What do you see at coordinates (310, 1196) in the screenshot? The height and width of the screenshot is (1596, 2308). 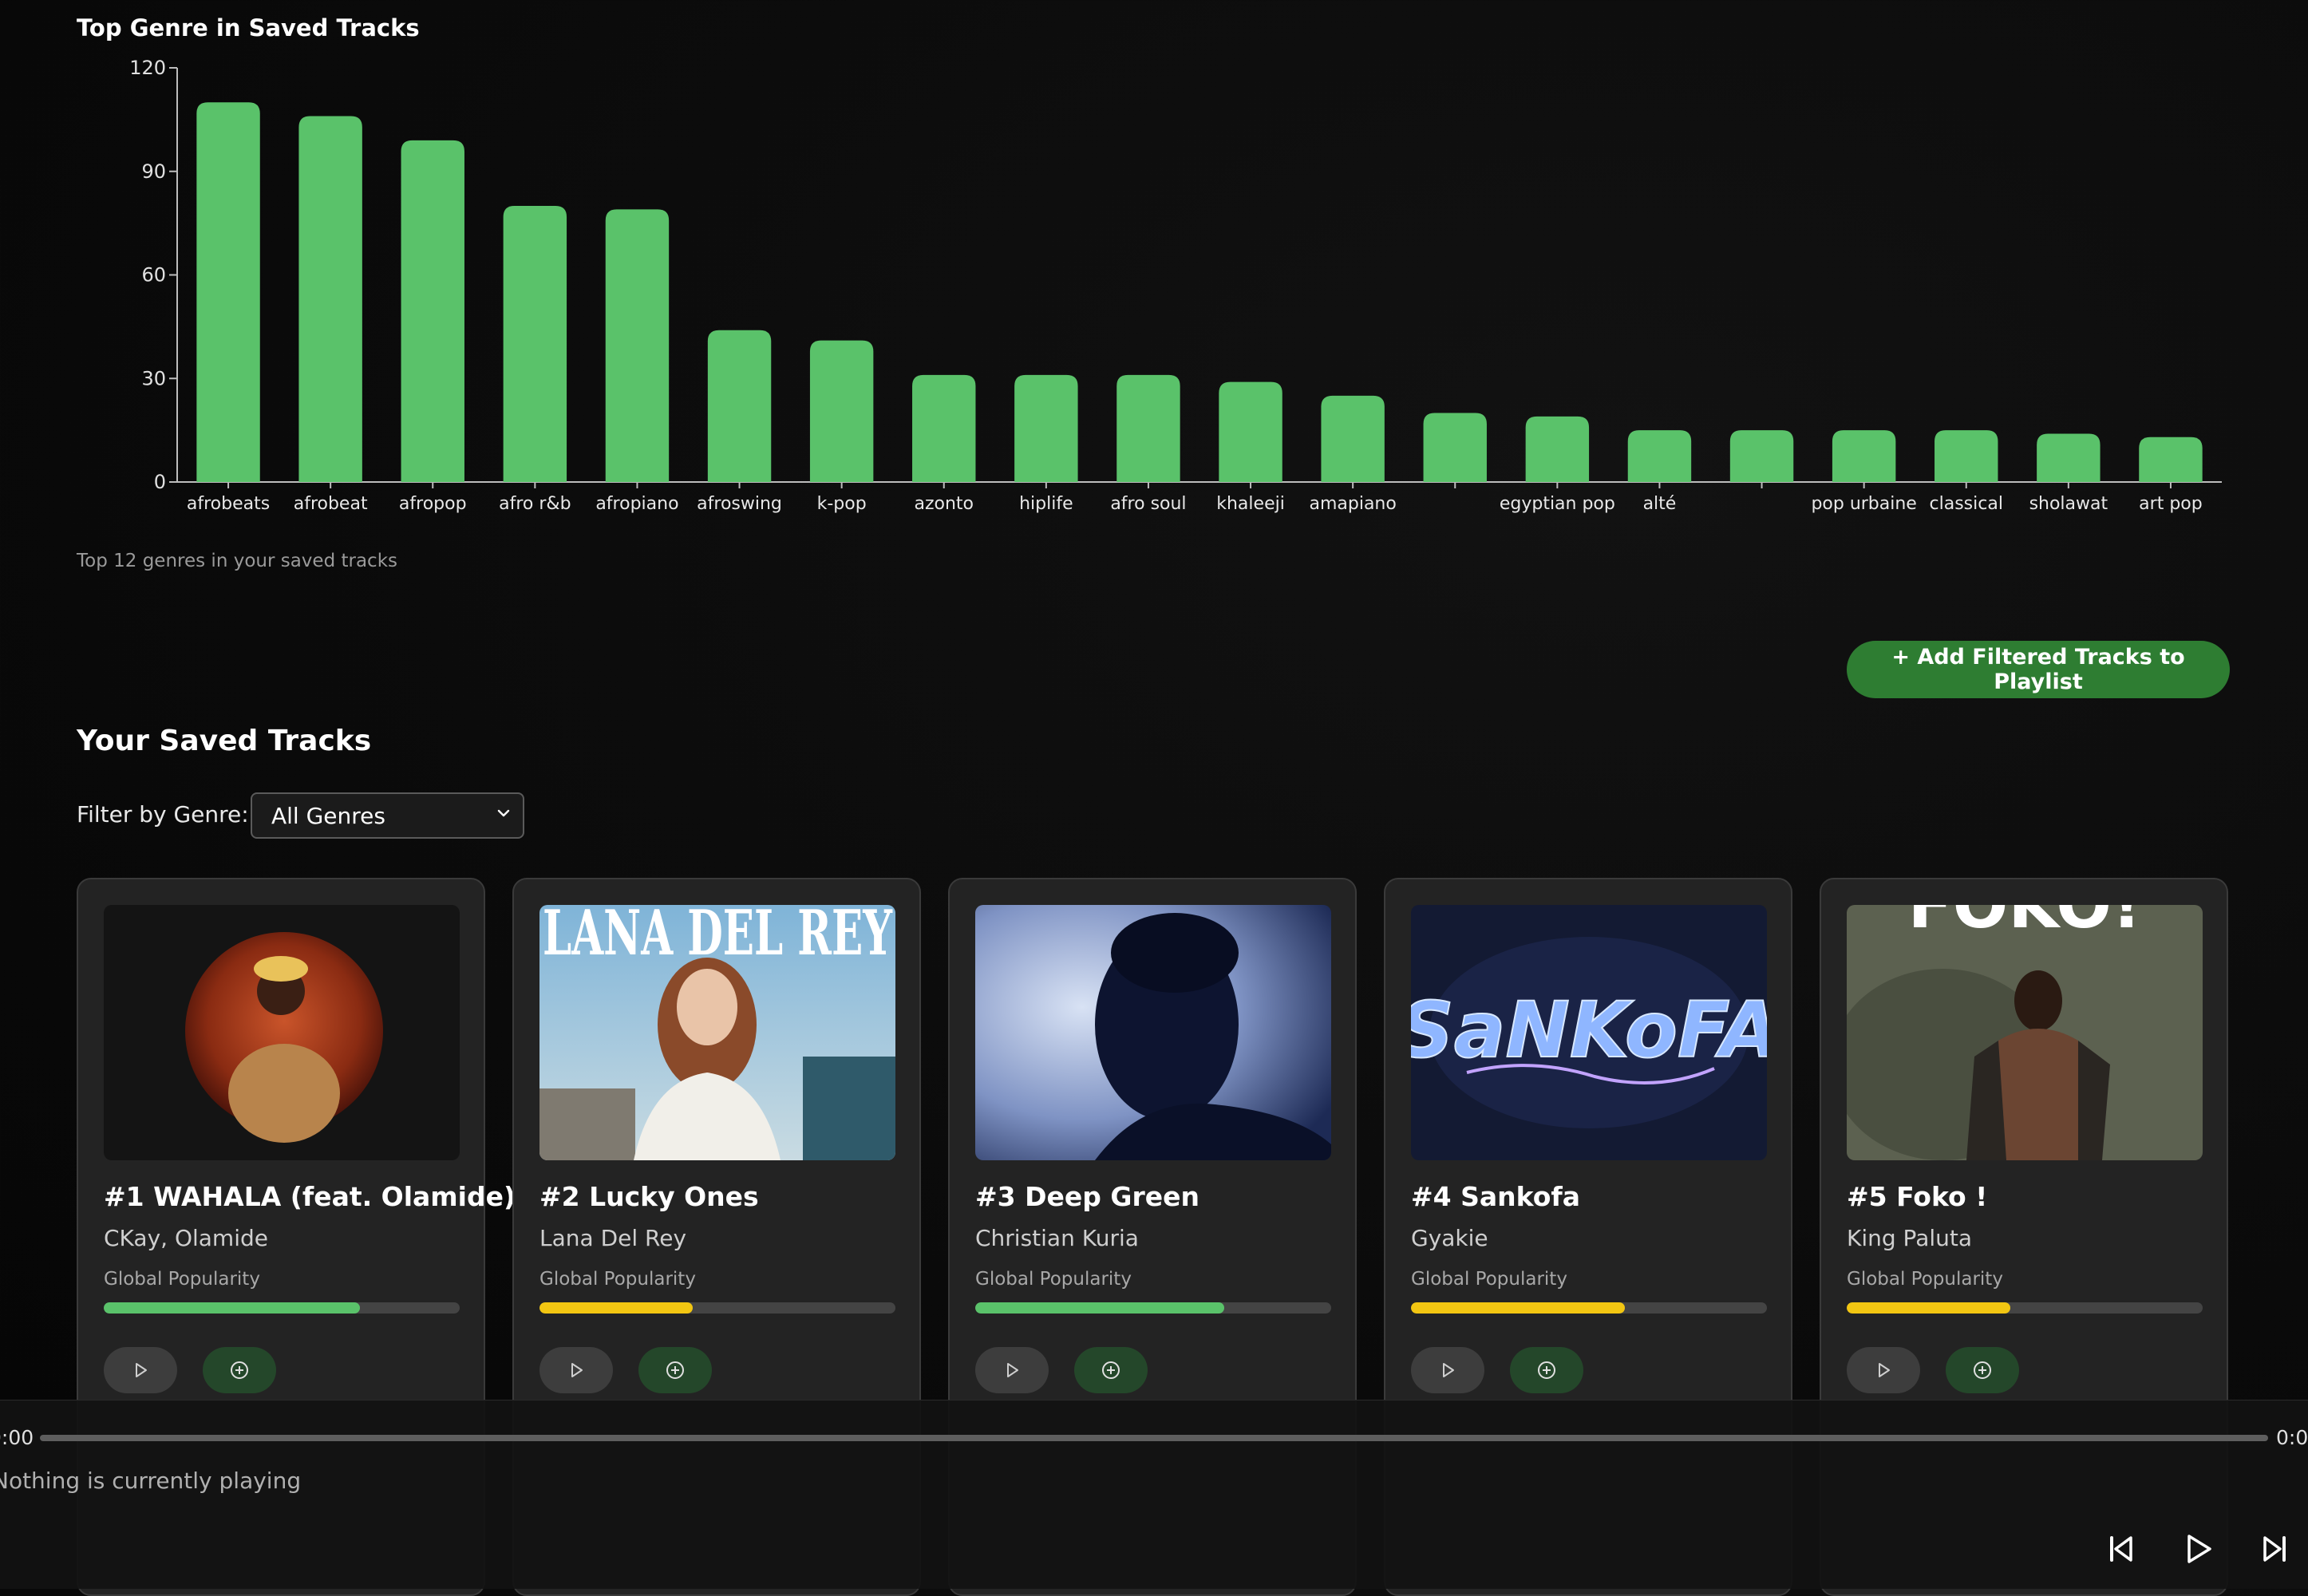 I see `track-title: #1 WAHALA (feat. Olamide)` at bounding box center [310, 1196].